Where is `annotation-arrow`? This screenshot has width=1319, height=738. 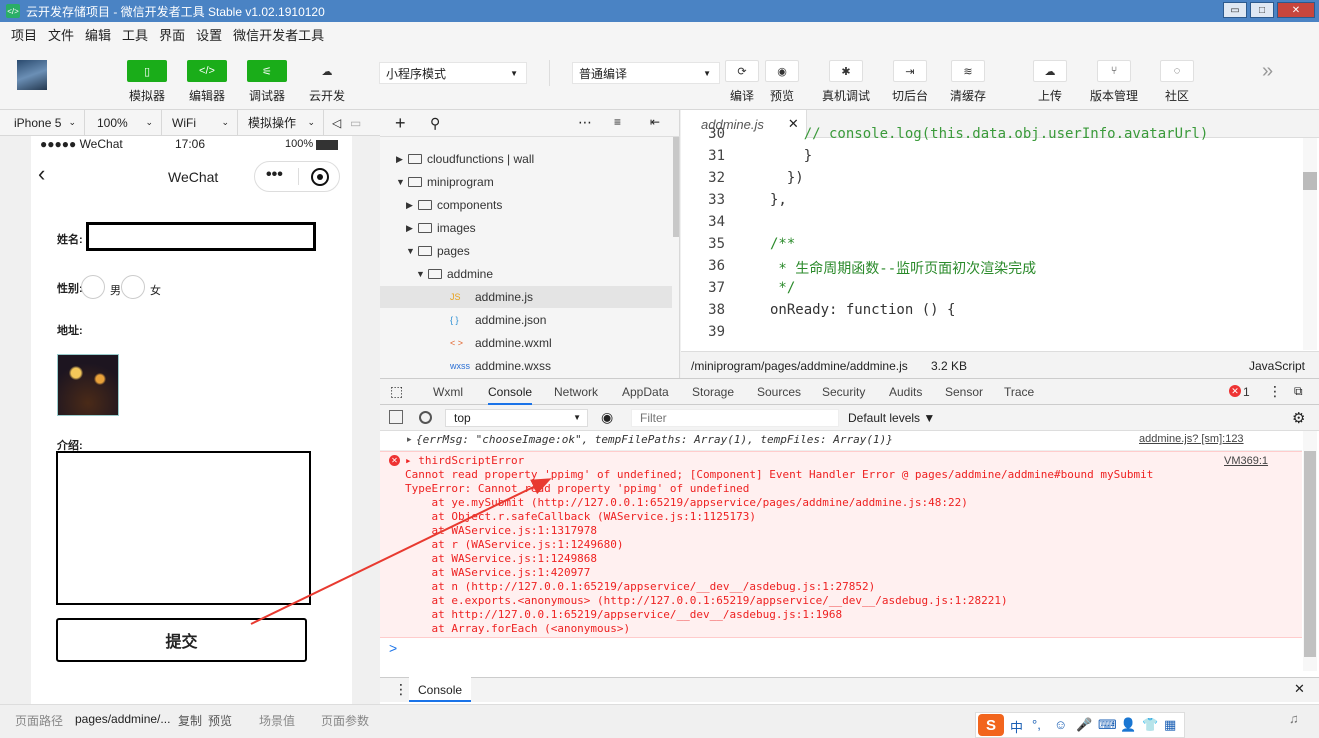
annotation-arrow is located at coordinates (401, 551).